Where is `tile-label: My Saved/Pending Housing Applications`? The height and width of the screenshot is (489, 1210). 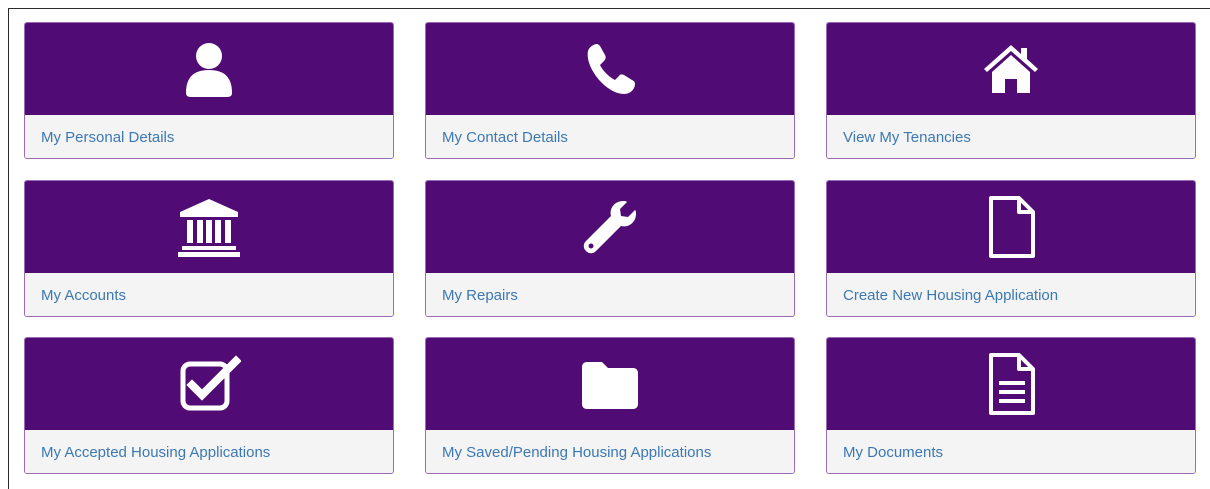
tile-label: My Saved/Pending Housing Applications is located at coordinates (576, 452).